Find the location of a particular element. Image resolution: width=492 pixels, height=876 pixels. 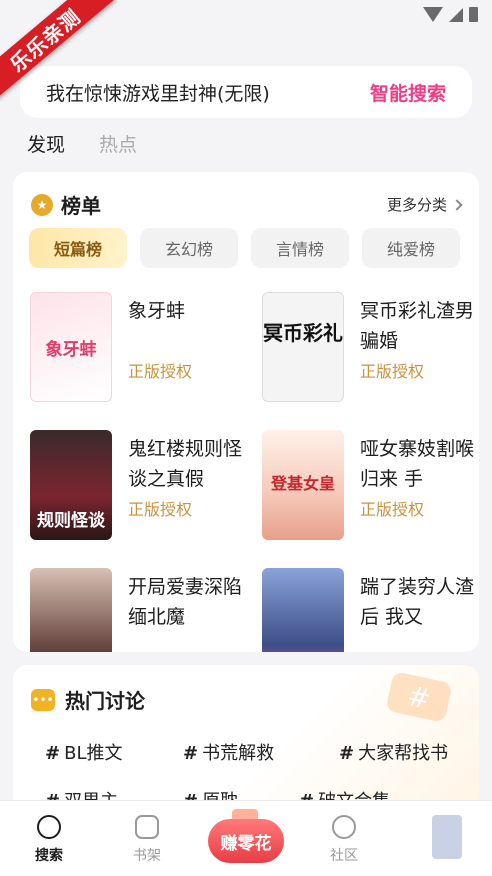

book-icon is located at coordinates (147, 827).